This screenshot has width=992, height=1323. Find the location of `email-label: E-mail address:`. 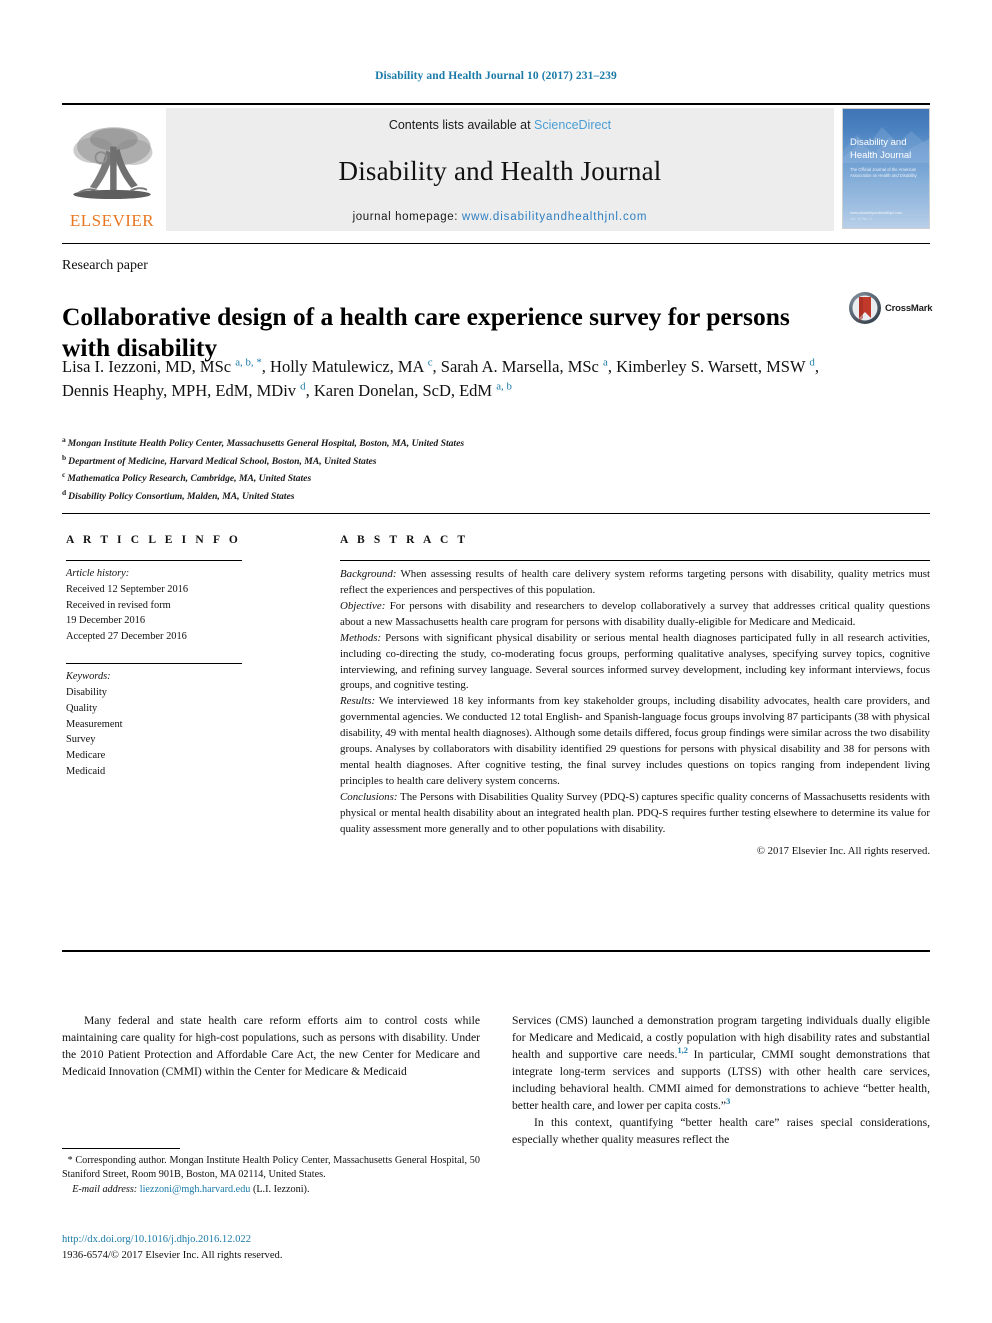

email-label: E-mail address: is located at coordinates (105, 1189).